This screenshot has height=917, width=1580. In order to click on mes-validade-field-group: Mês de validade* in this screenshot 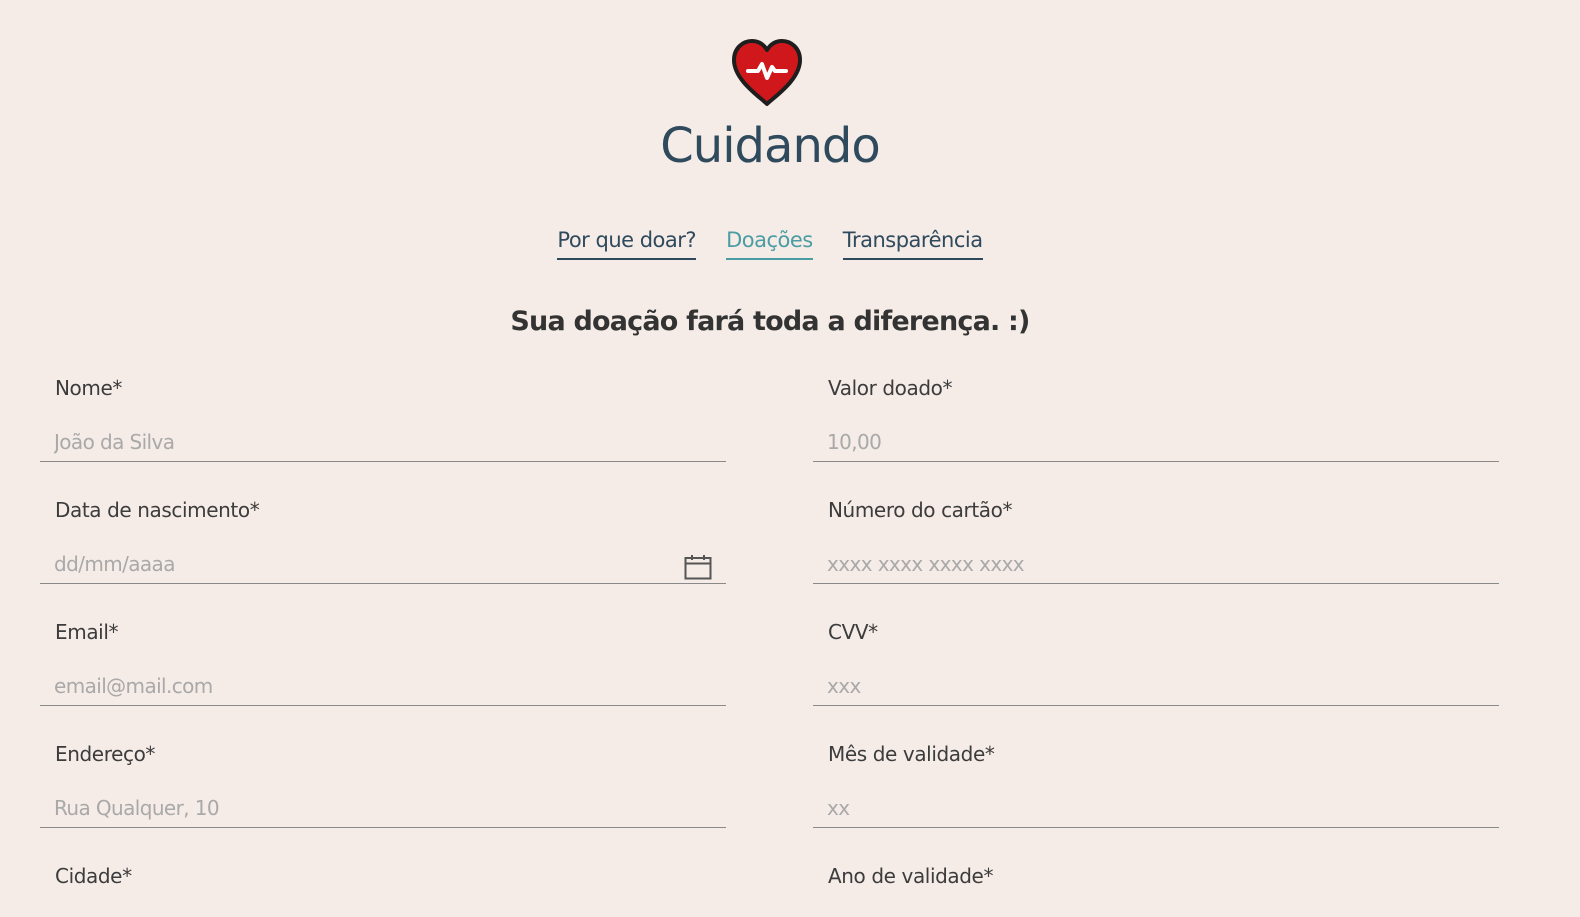, I will do `click(1156, 792)`.